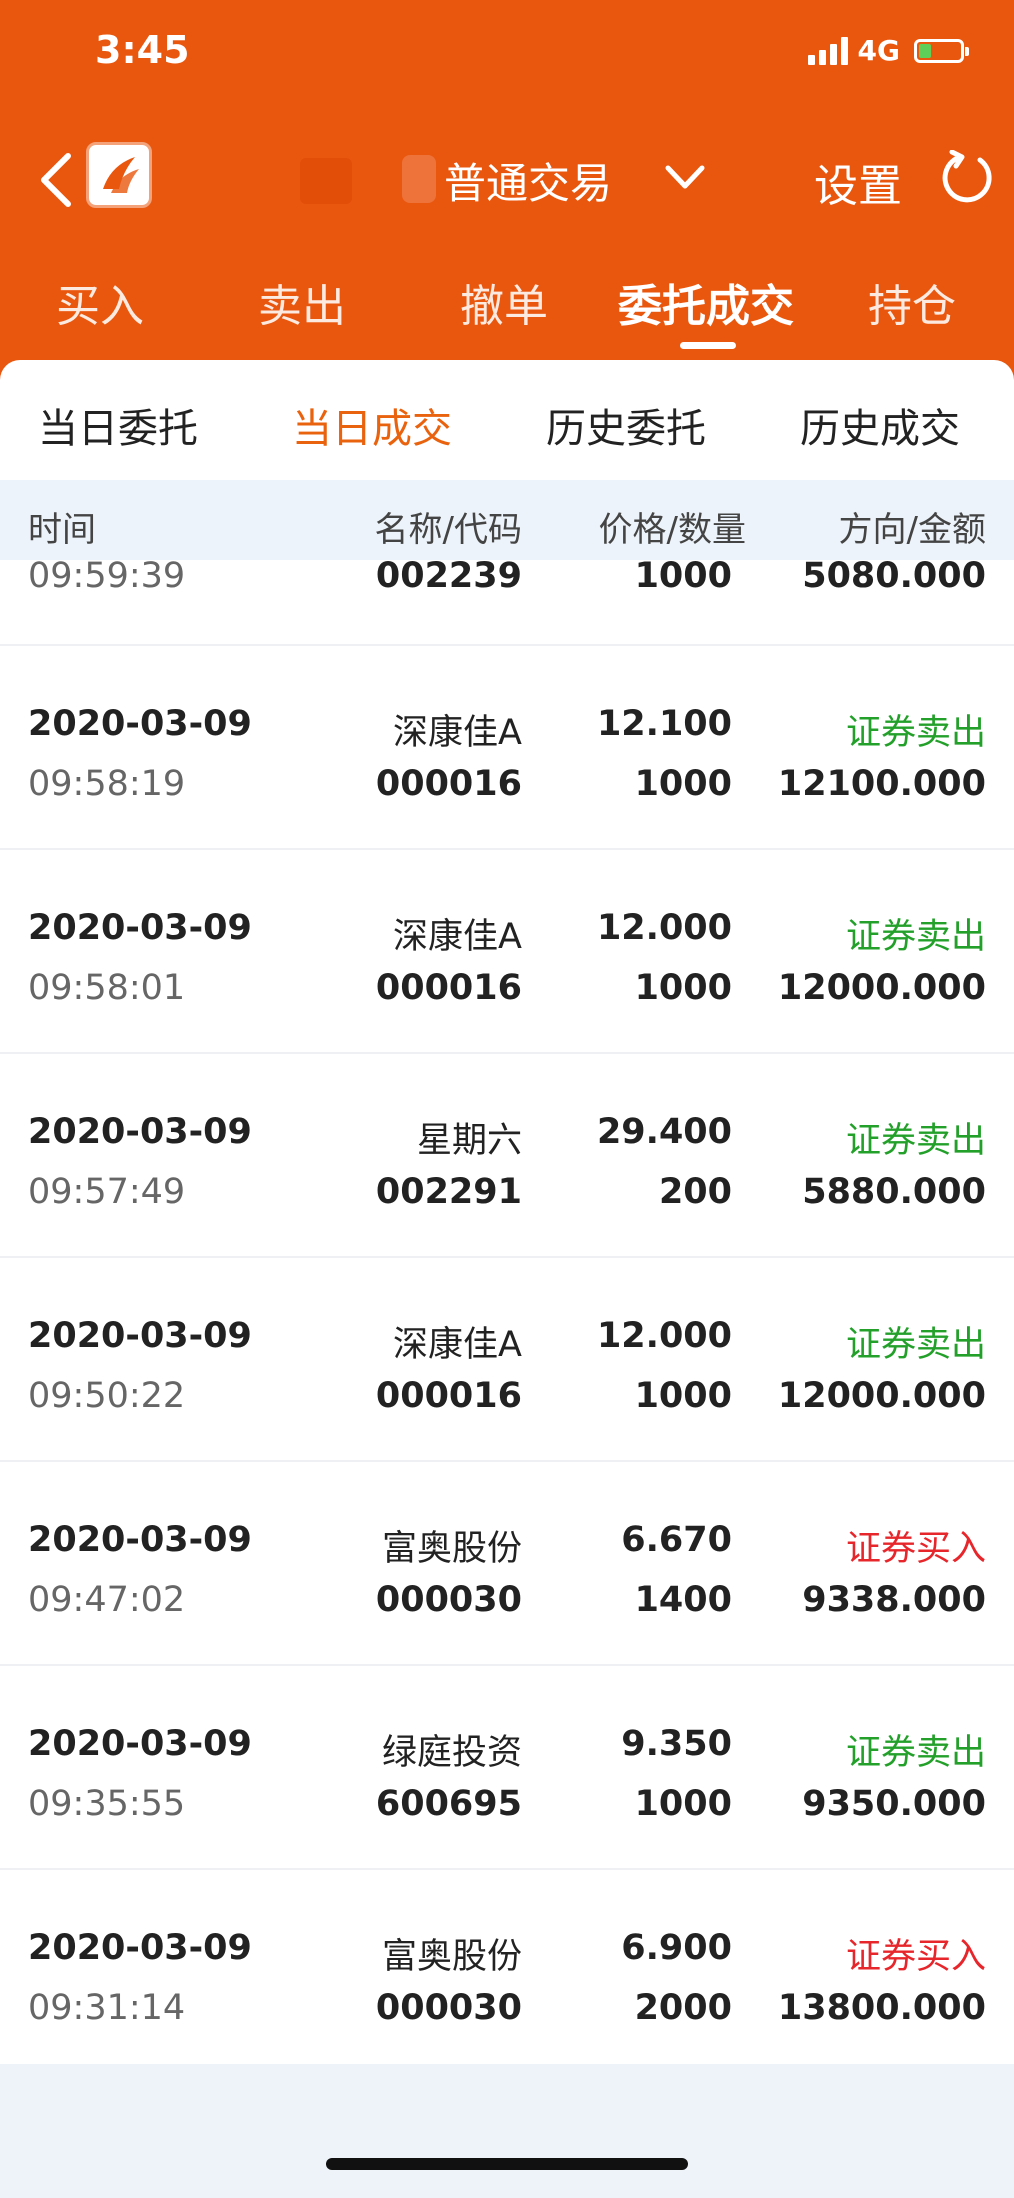 The width and height of the screenshot is (1014, 2198). Describe the element at coordinates (626, 425) in the screenshot. I see `subtab-history-orders: 历史委托` at that location.